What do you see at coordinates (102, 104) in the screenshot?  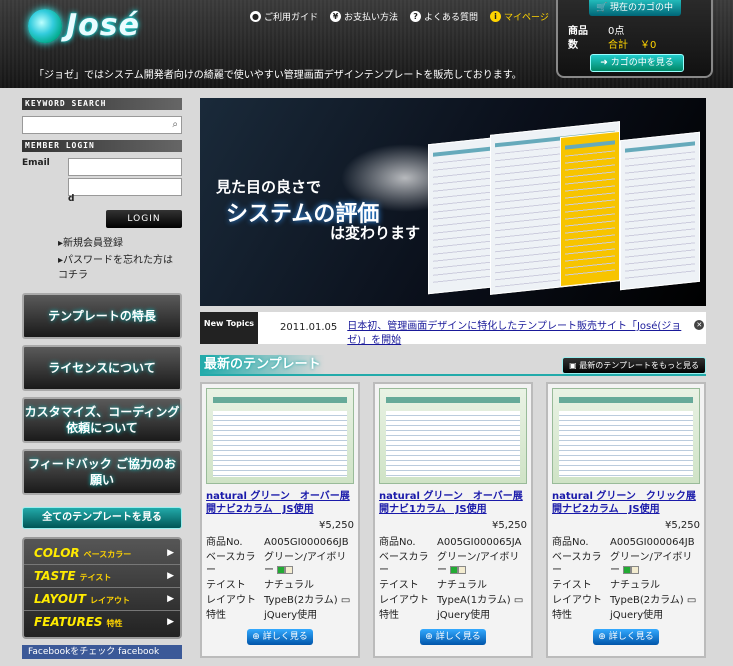 I see `keyword-search-title: KEYWORD SEARCH` at bounding box center [102, 104].